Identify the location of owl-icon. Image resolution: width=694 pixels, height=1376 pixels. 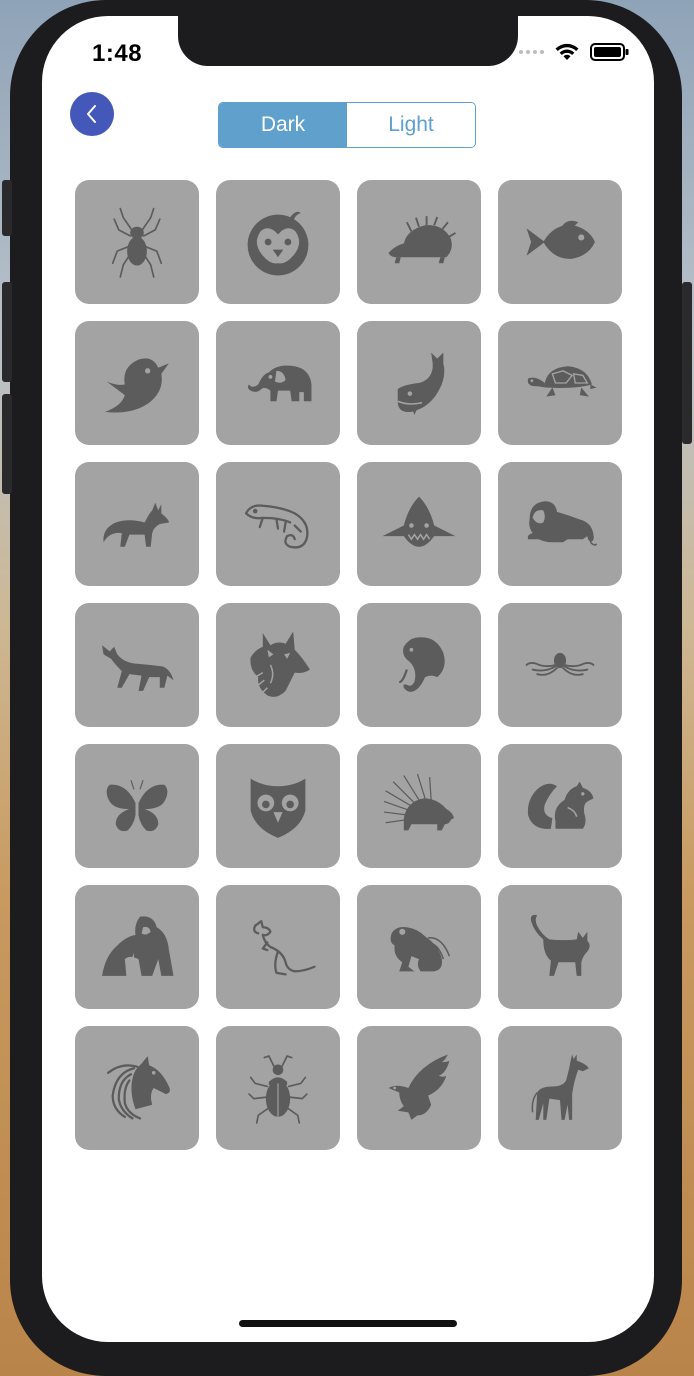
(278, 808).